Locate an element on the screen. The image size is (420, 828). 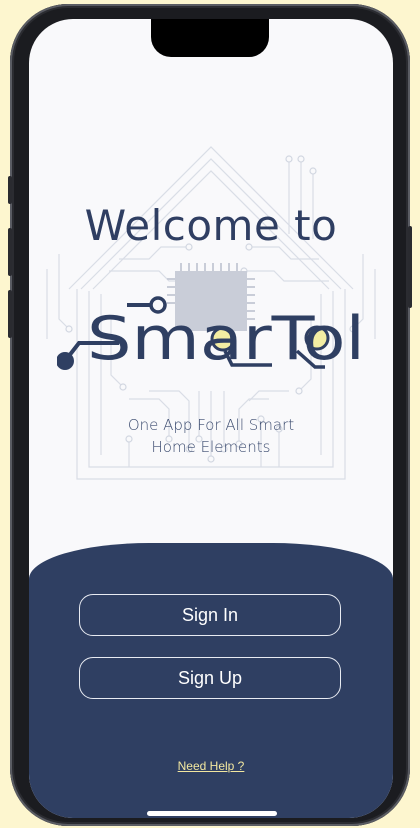
phone-power-button is located at coordinates (410, 267).